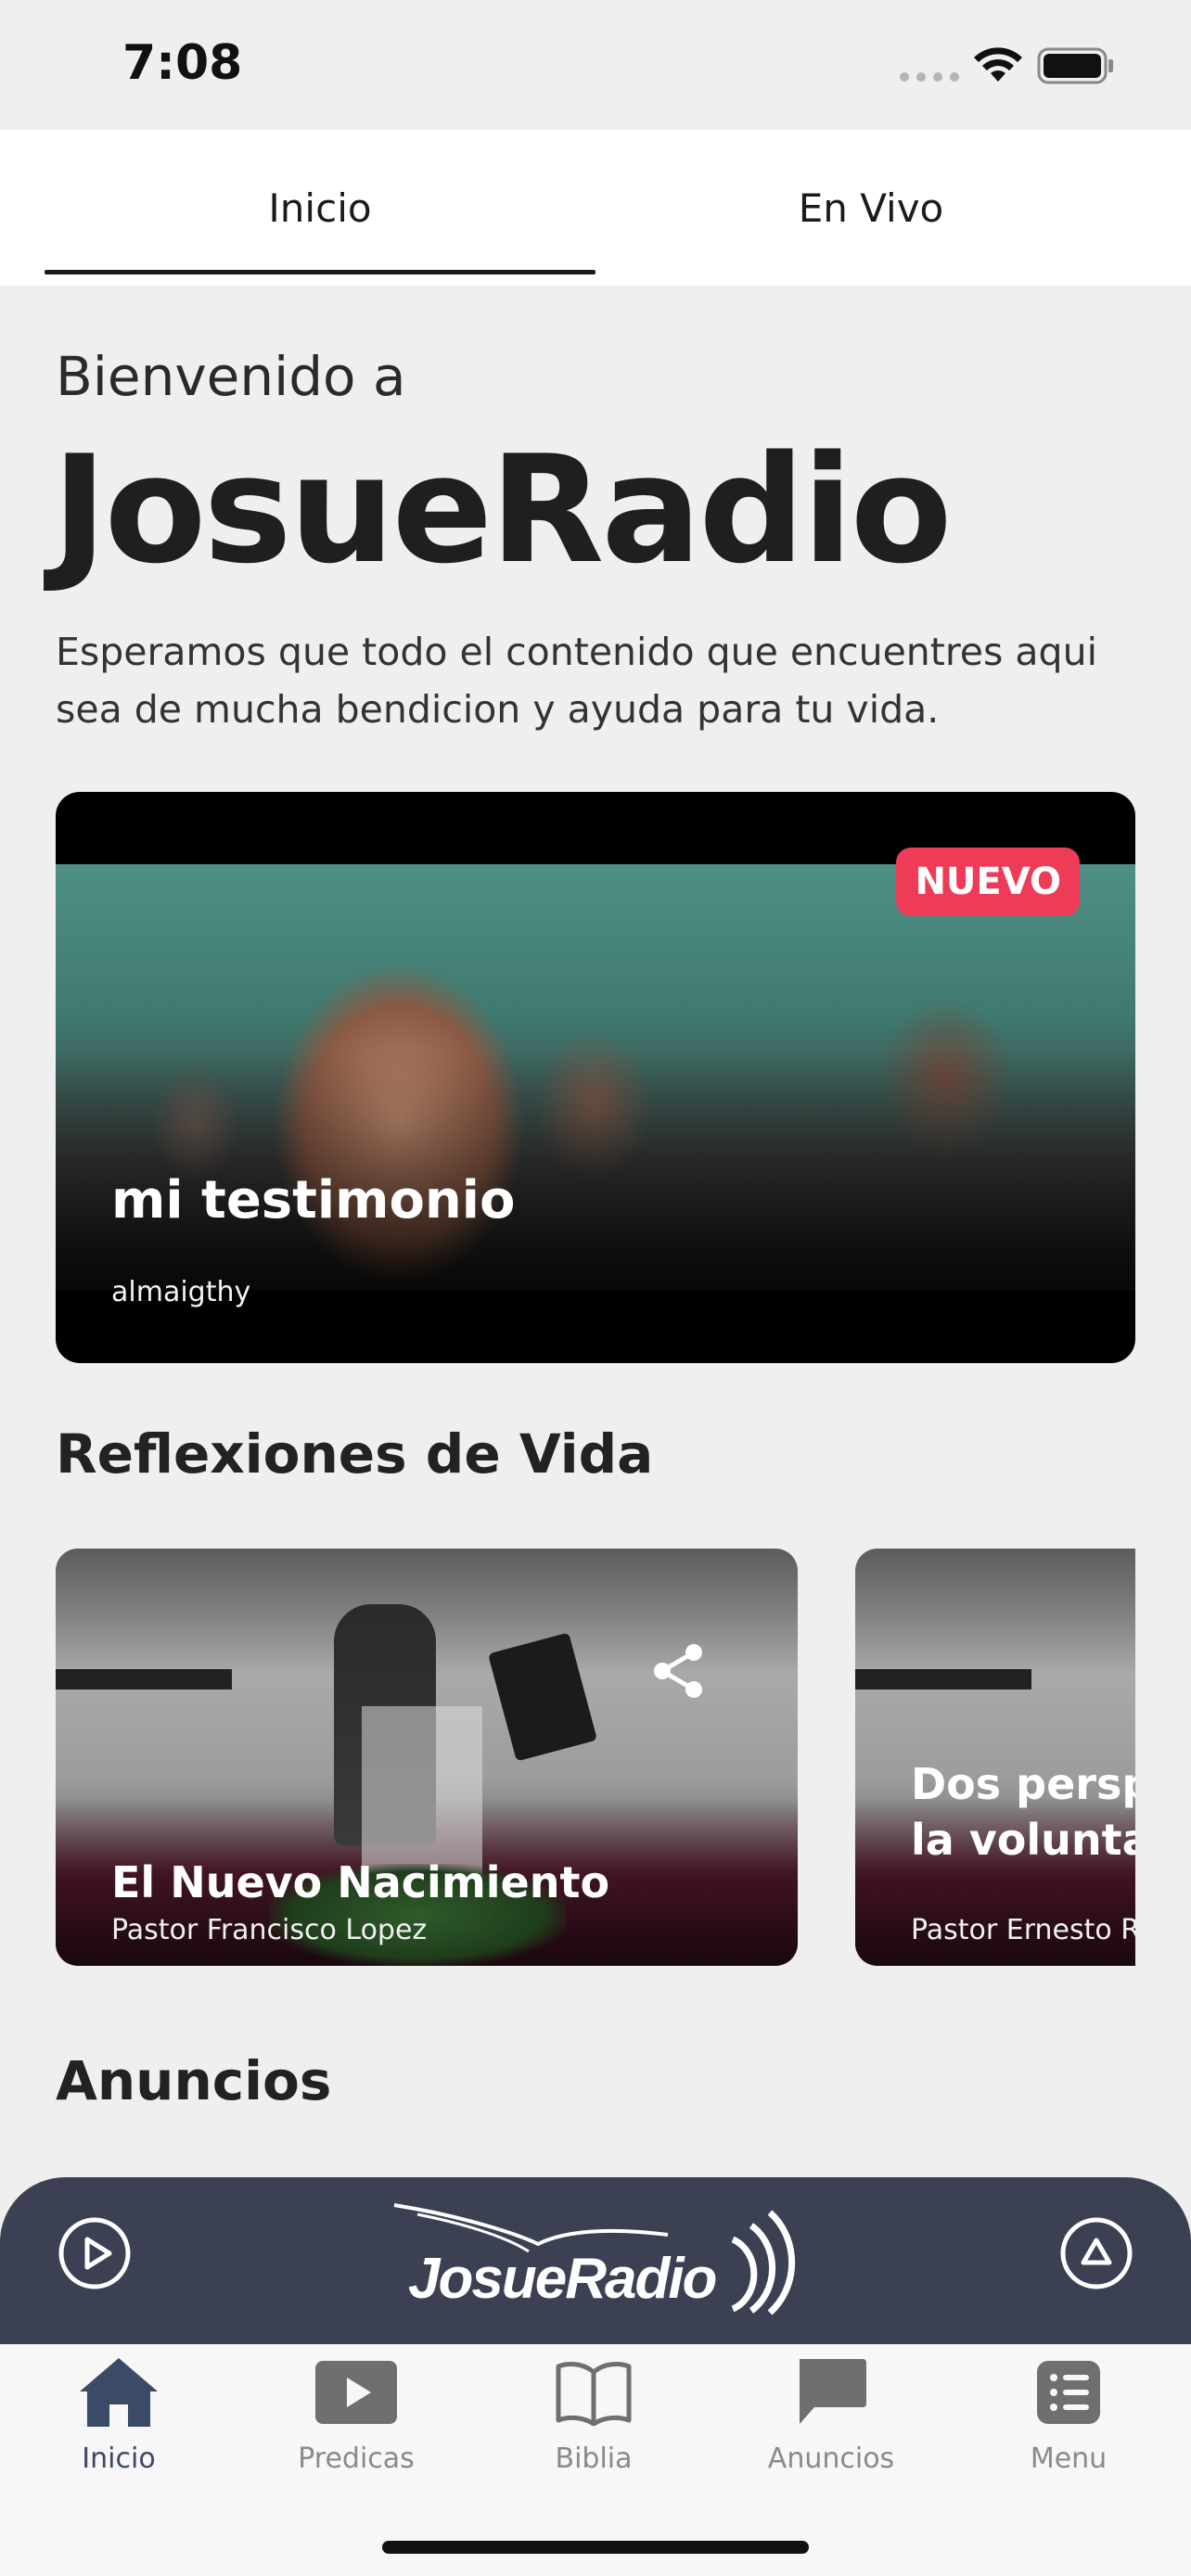 The height and width of the screenshot is (2576, 1191). I want to click on status-bar: 7:08, so click(595, 65).